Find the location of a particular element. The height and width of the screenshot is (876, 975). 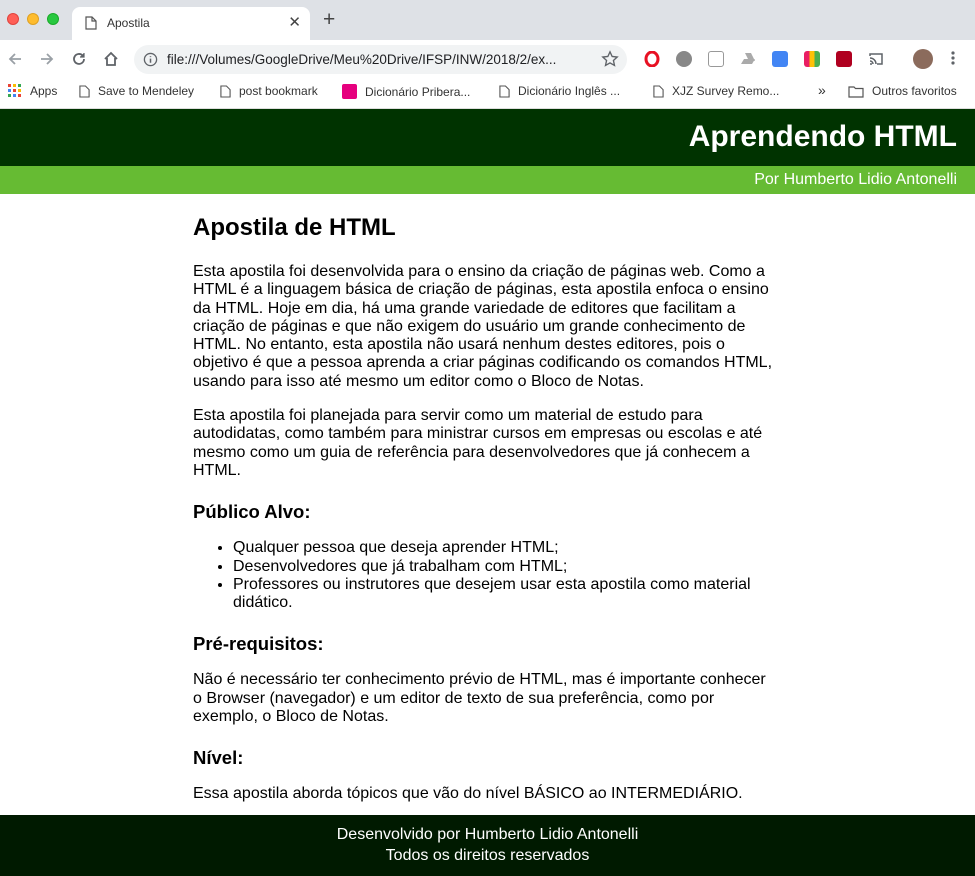

other-bookmarks-folder: Outros favoritos is located at coordinates (902, 91).